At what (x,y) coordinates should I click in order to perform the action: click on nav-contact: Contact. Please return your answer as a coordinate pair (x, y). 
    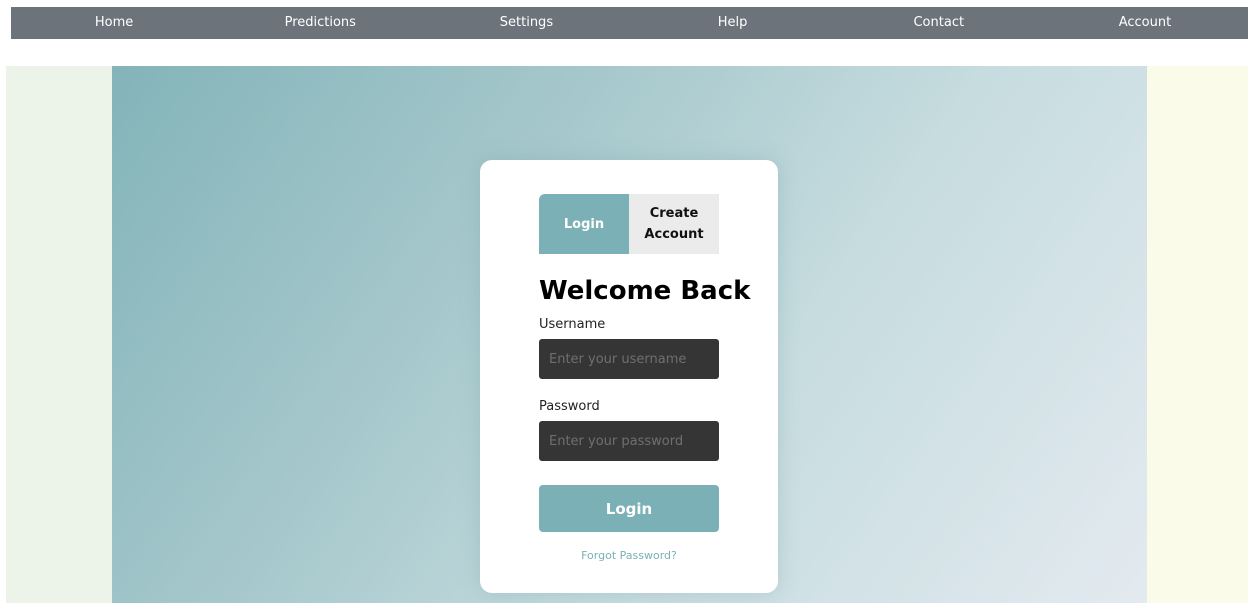
    Looking at the image, I should click on (939, 23).